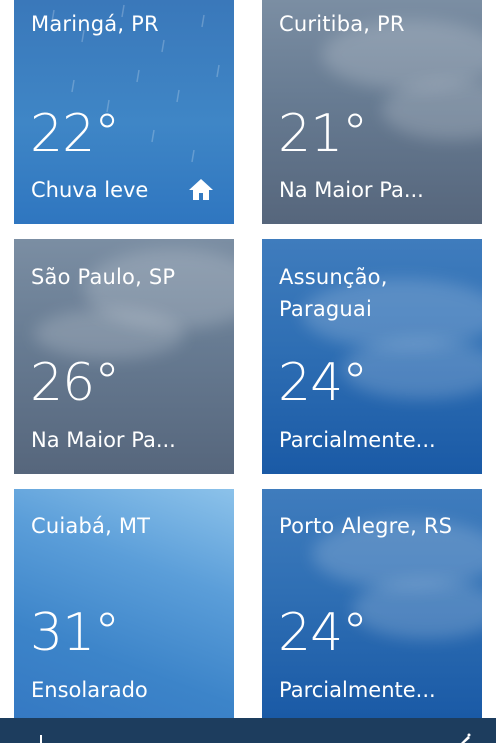 Image resolution: width=496 pixels, height=745 pixels. I want to click on tile-temperature: 26°, so click(75, 383).